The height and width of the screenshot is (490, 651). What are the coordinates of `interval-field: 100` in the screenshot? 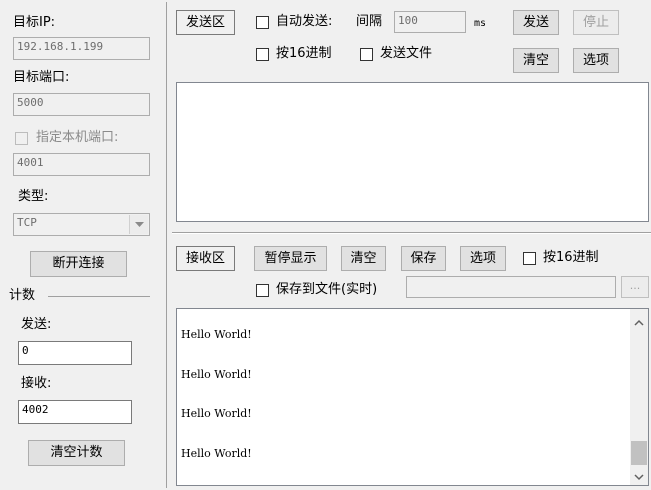 It's located at (430, 22).